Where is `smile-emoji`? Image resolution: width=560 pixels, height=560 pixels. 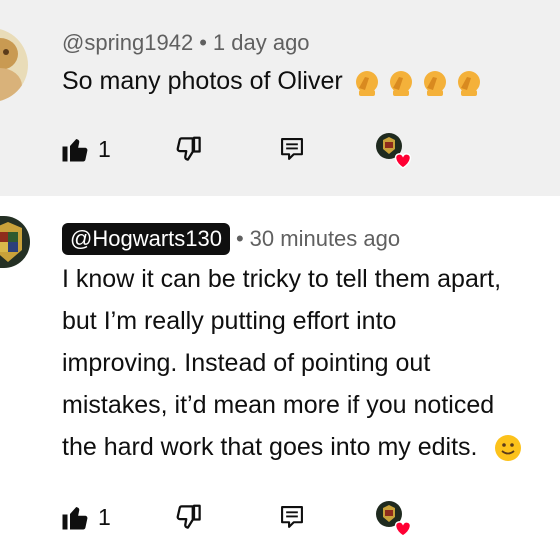 smile-emoji is located at coordinates (508, 448).